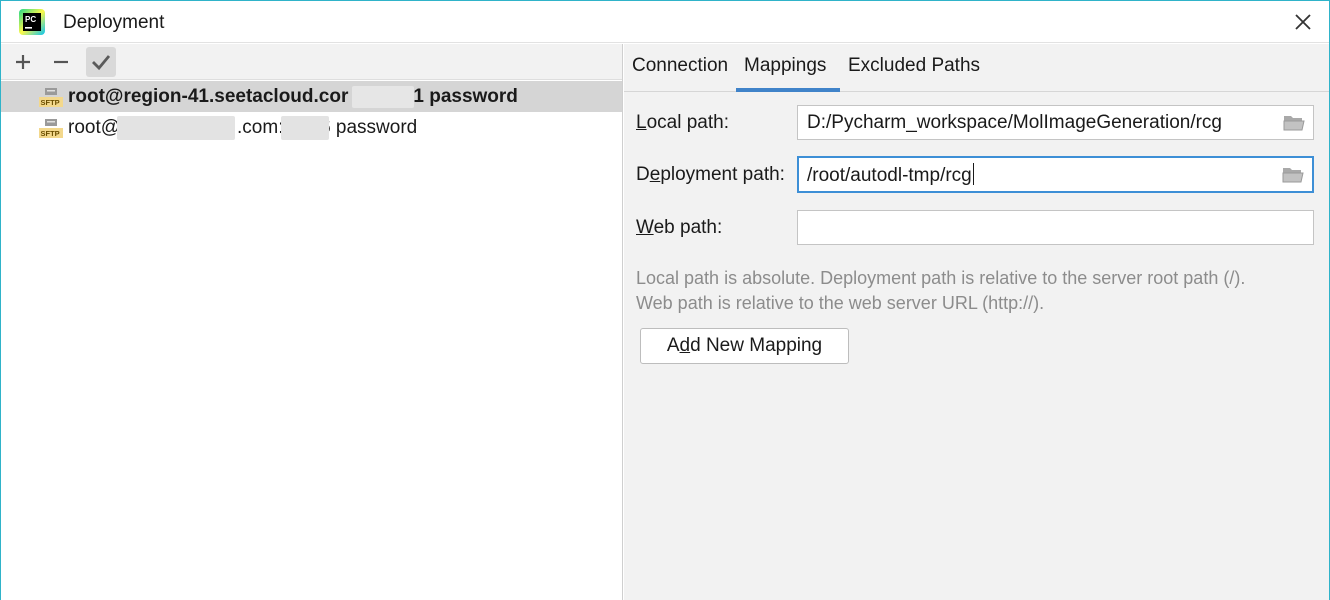  I want to click on web-path-field, so click(1055, 227).